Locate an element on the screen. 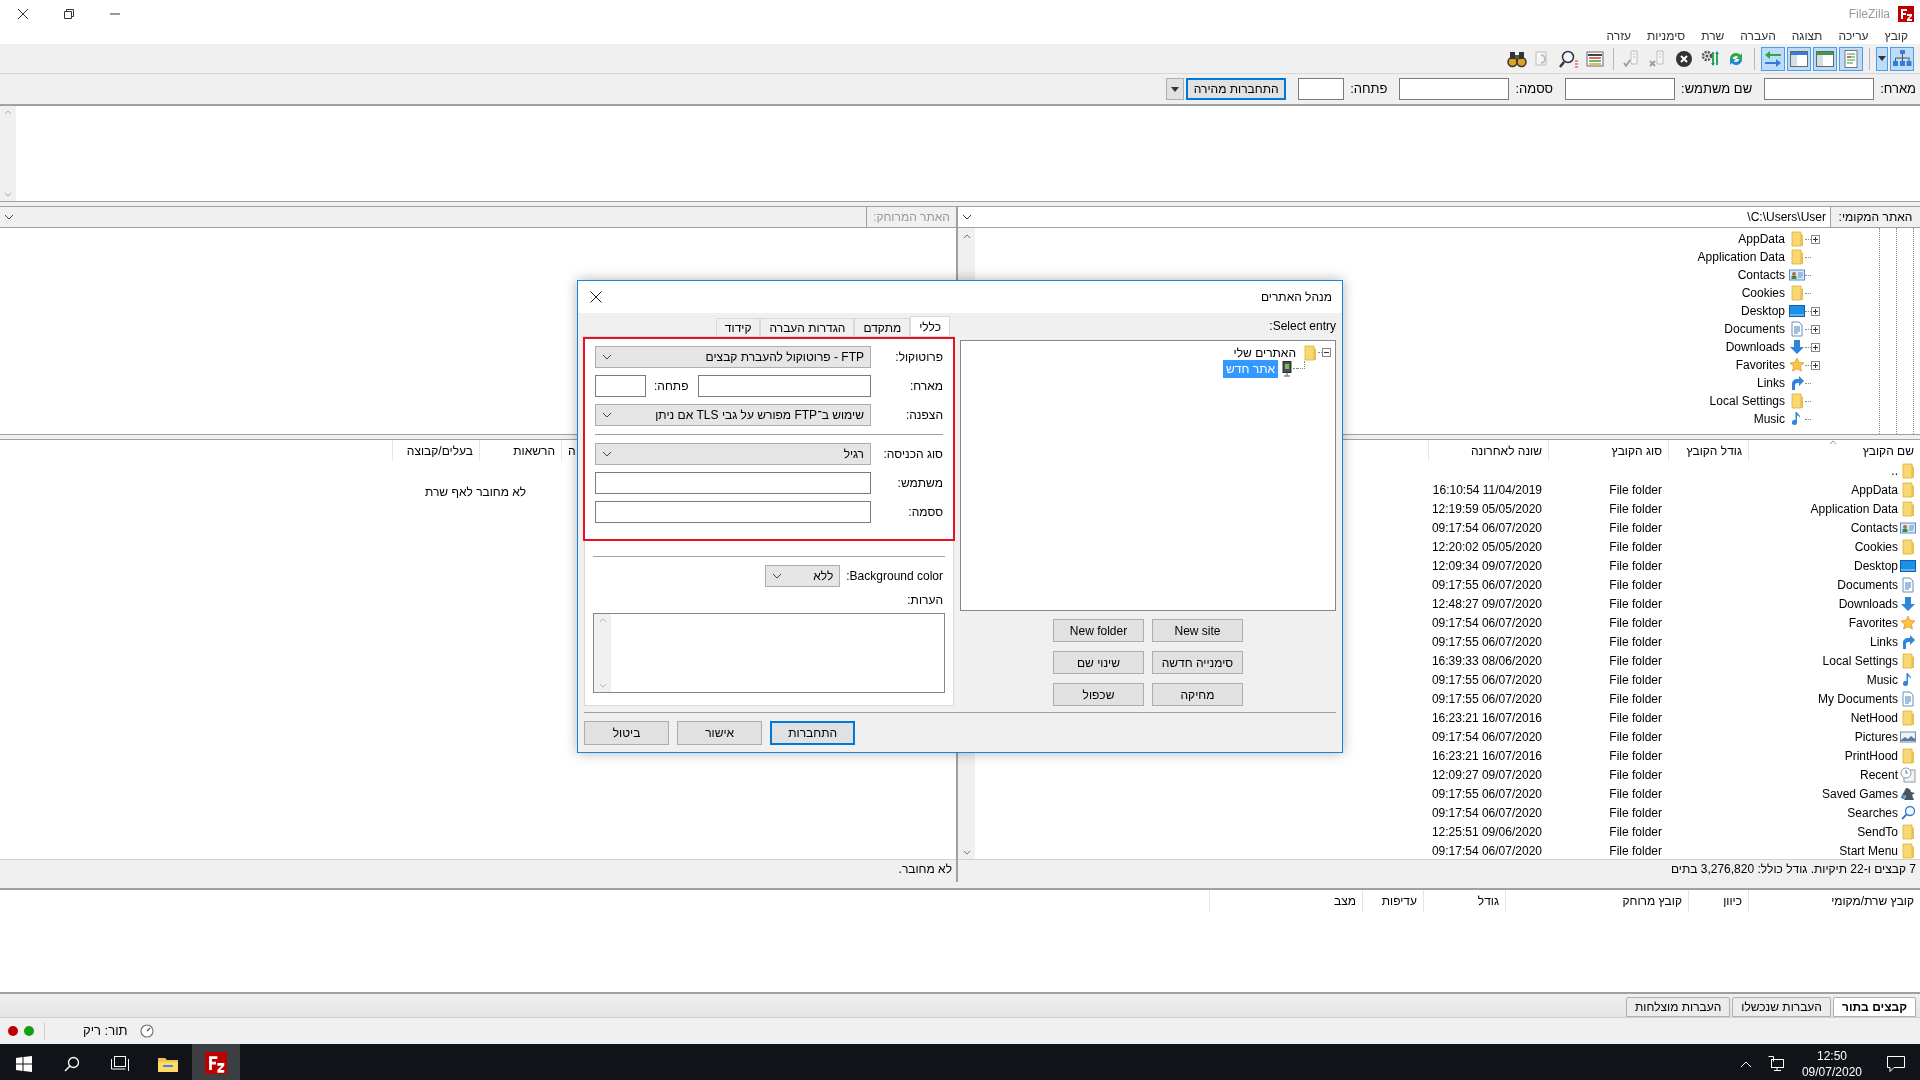  file-name: PrintHood is located at coordinates (1871, 755).